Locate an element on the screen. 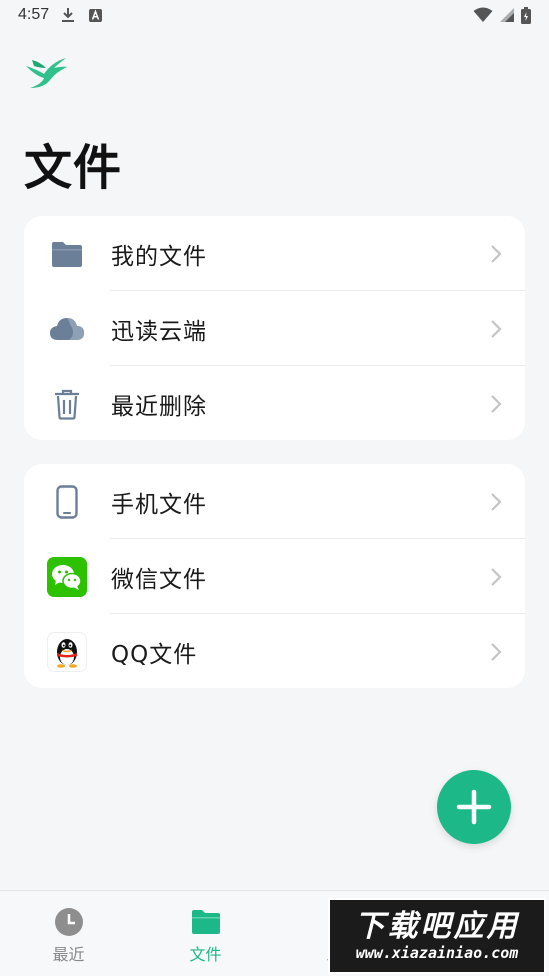 Image resolution: width=549 pixels, height=976 pixels. status-time: 4:57 is located at coordinates (34, 14).